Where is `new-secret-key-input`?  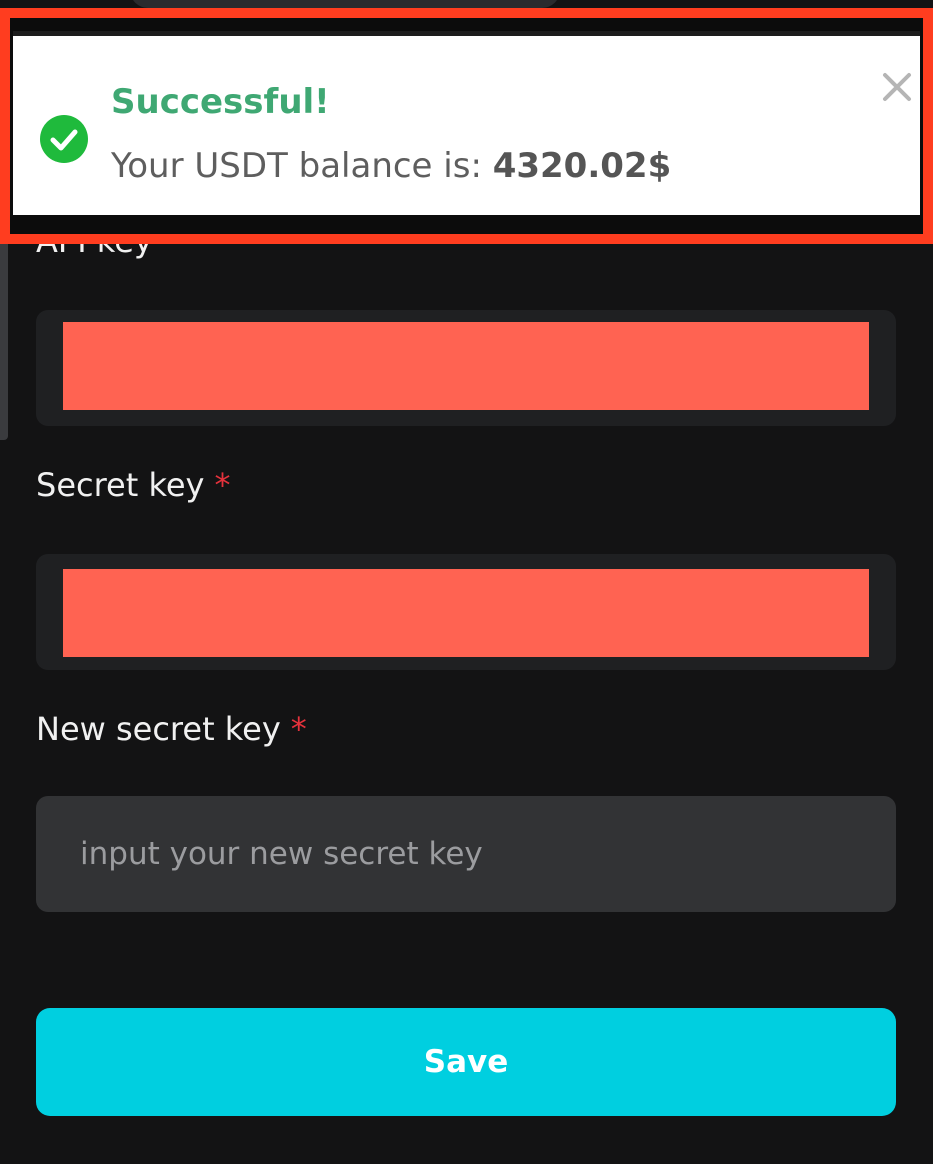 new-secret-key-input is located at coordinates (466, 854).